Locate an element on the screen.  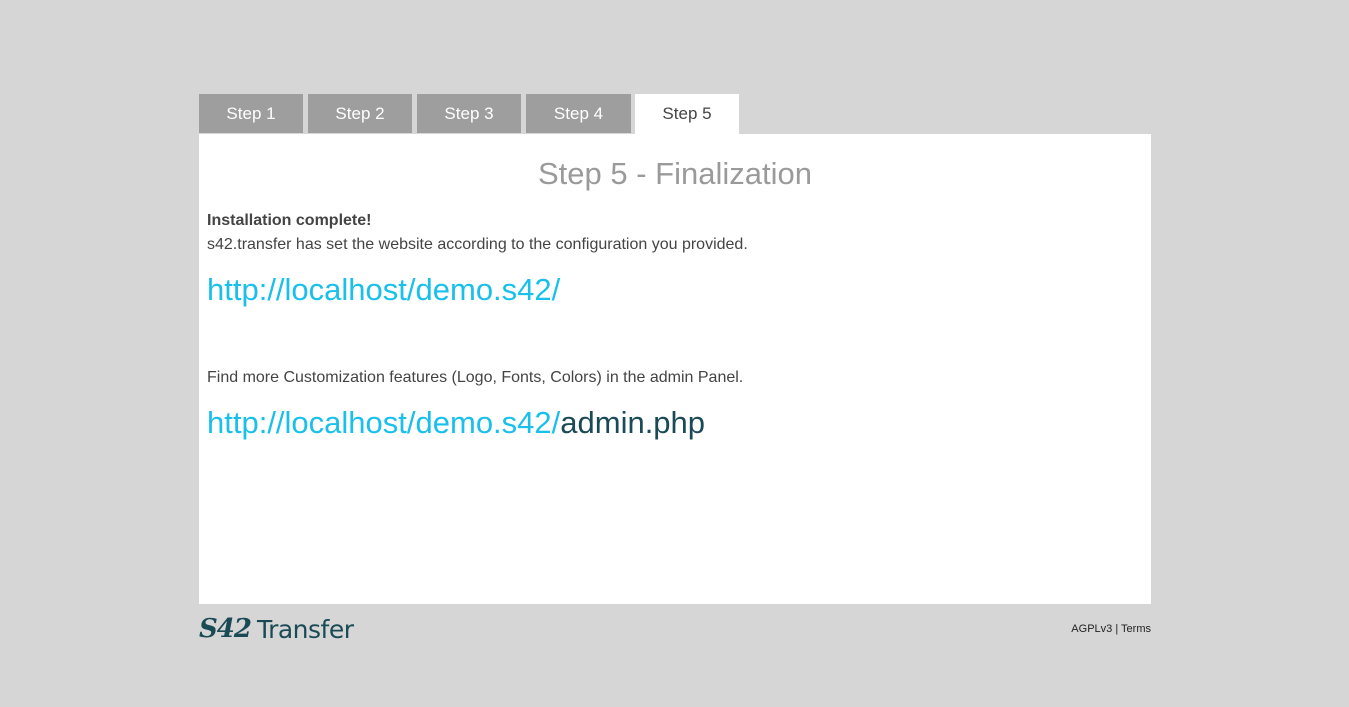
logo-mark: S42 is located at coordinates (225, 629).